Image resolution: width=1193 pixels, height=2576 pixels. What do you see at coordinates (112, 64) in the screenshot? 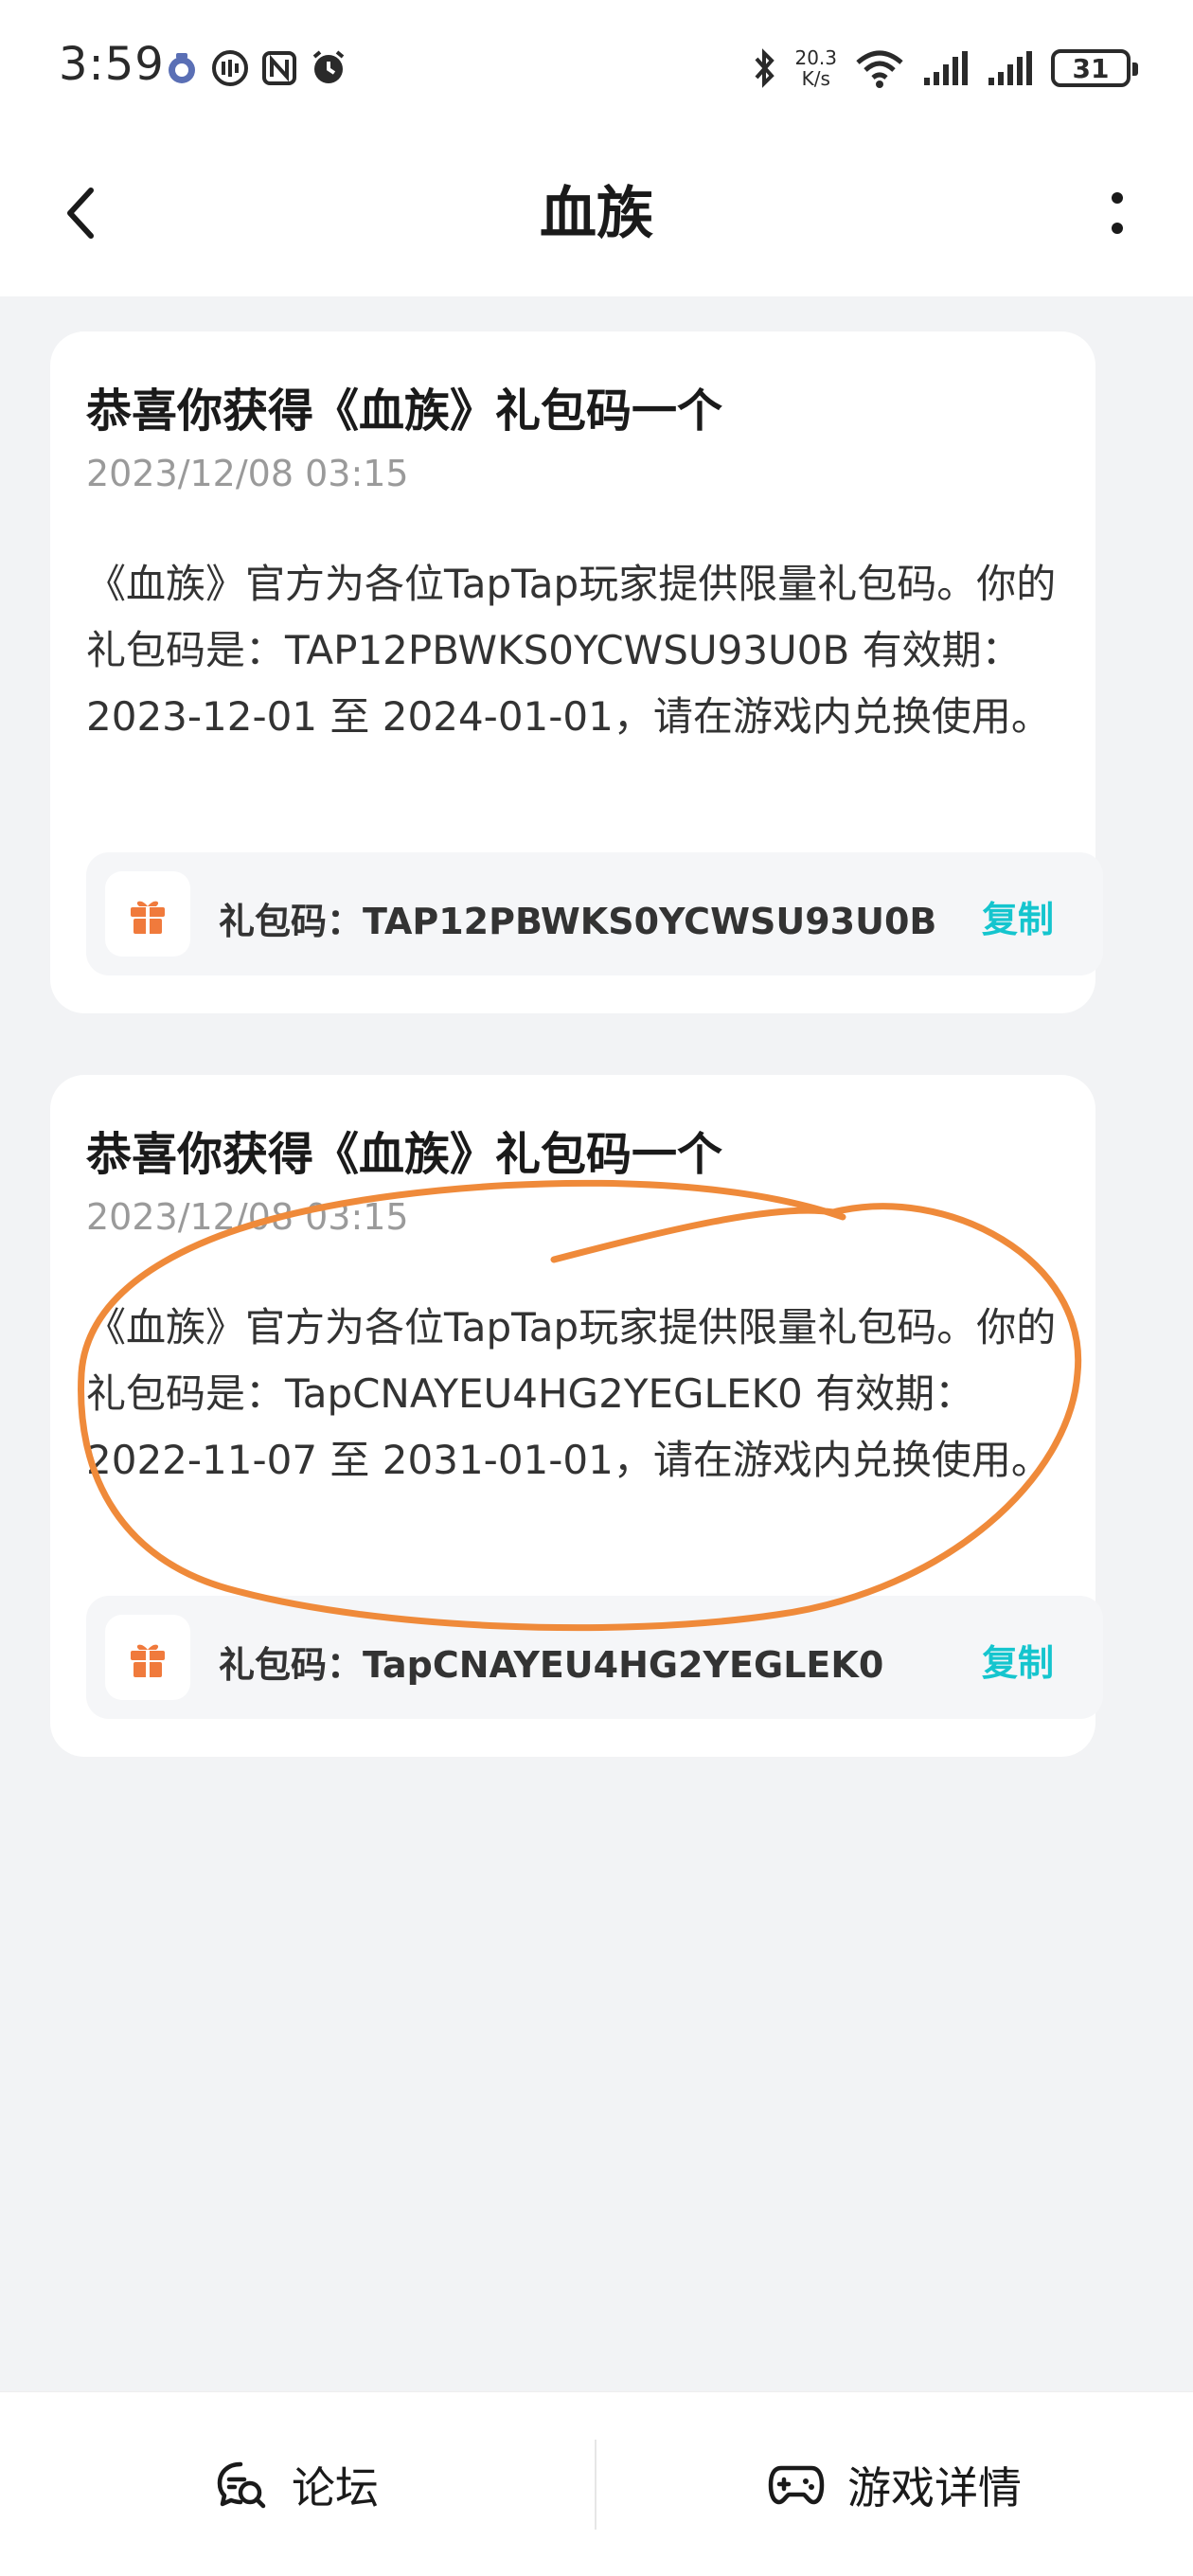
I see `status-time: 3:59` at bounding box center [112, 64].